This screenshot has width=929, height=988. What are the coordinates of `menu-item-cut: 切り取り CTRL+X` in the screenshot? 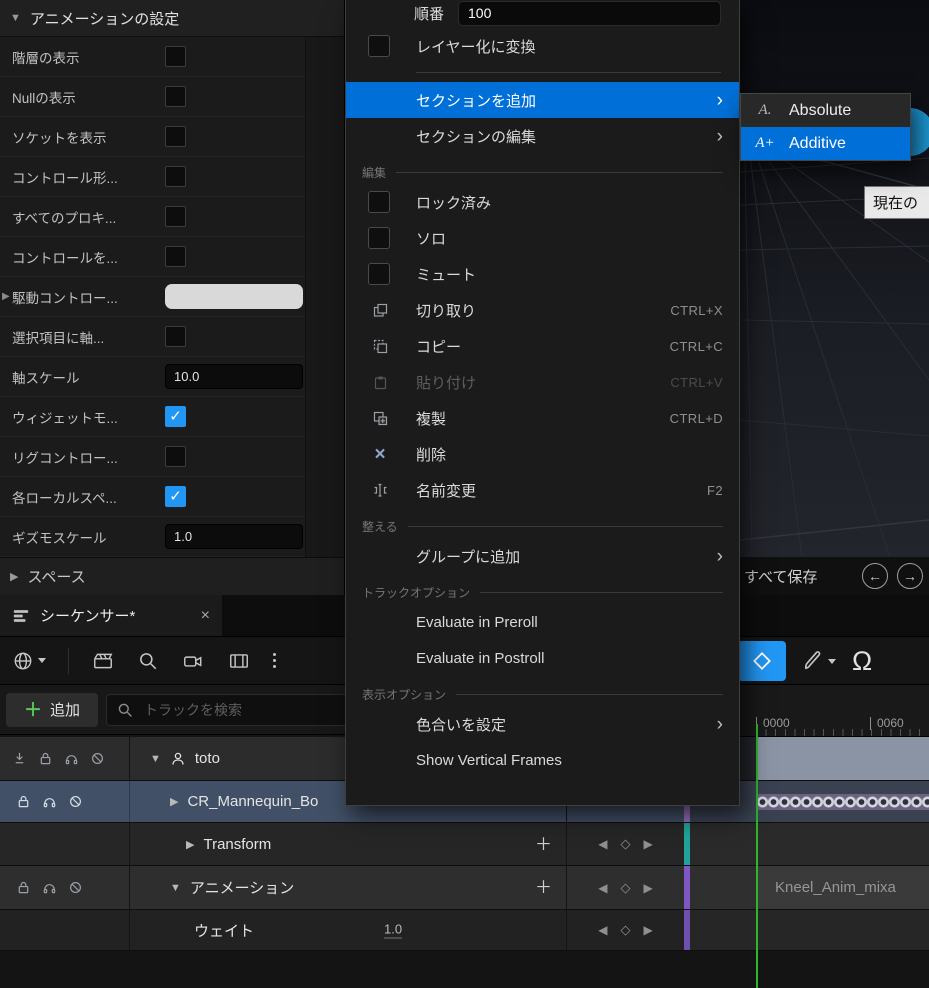 It's located at (542, 310).